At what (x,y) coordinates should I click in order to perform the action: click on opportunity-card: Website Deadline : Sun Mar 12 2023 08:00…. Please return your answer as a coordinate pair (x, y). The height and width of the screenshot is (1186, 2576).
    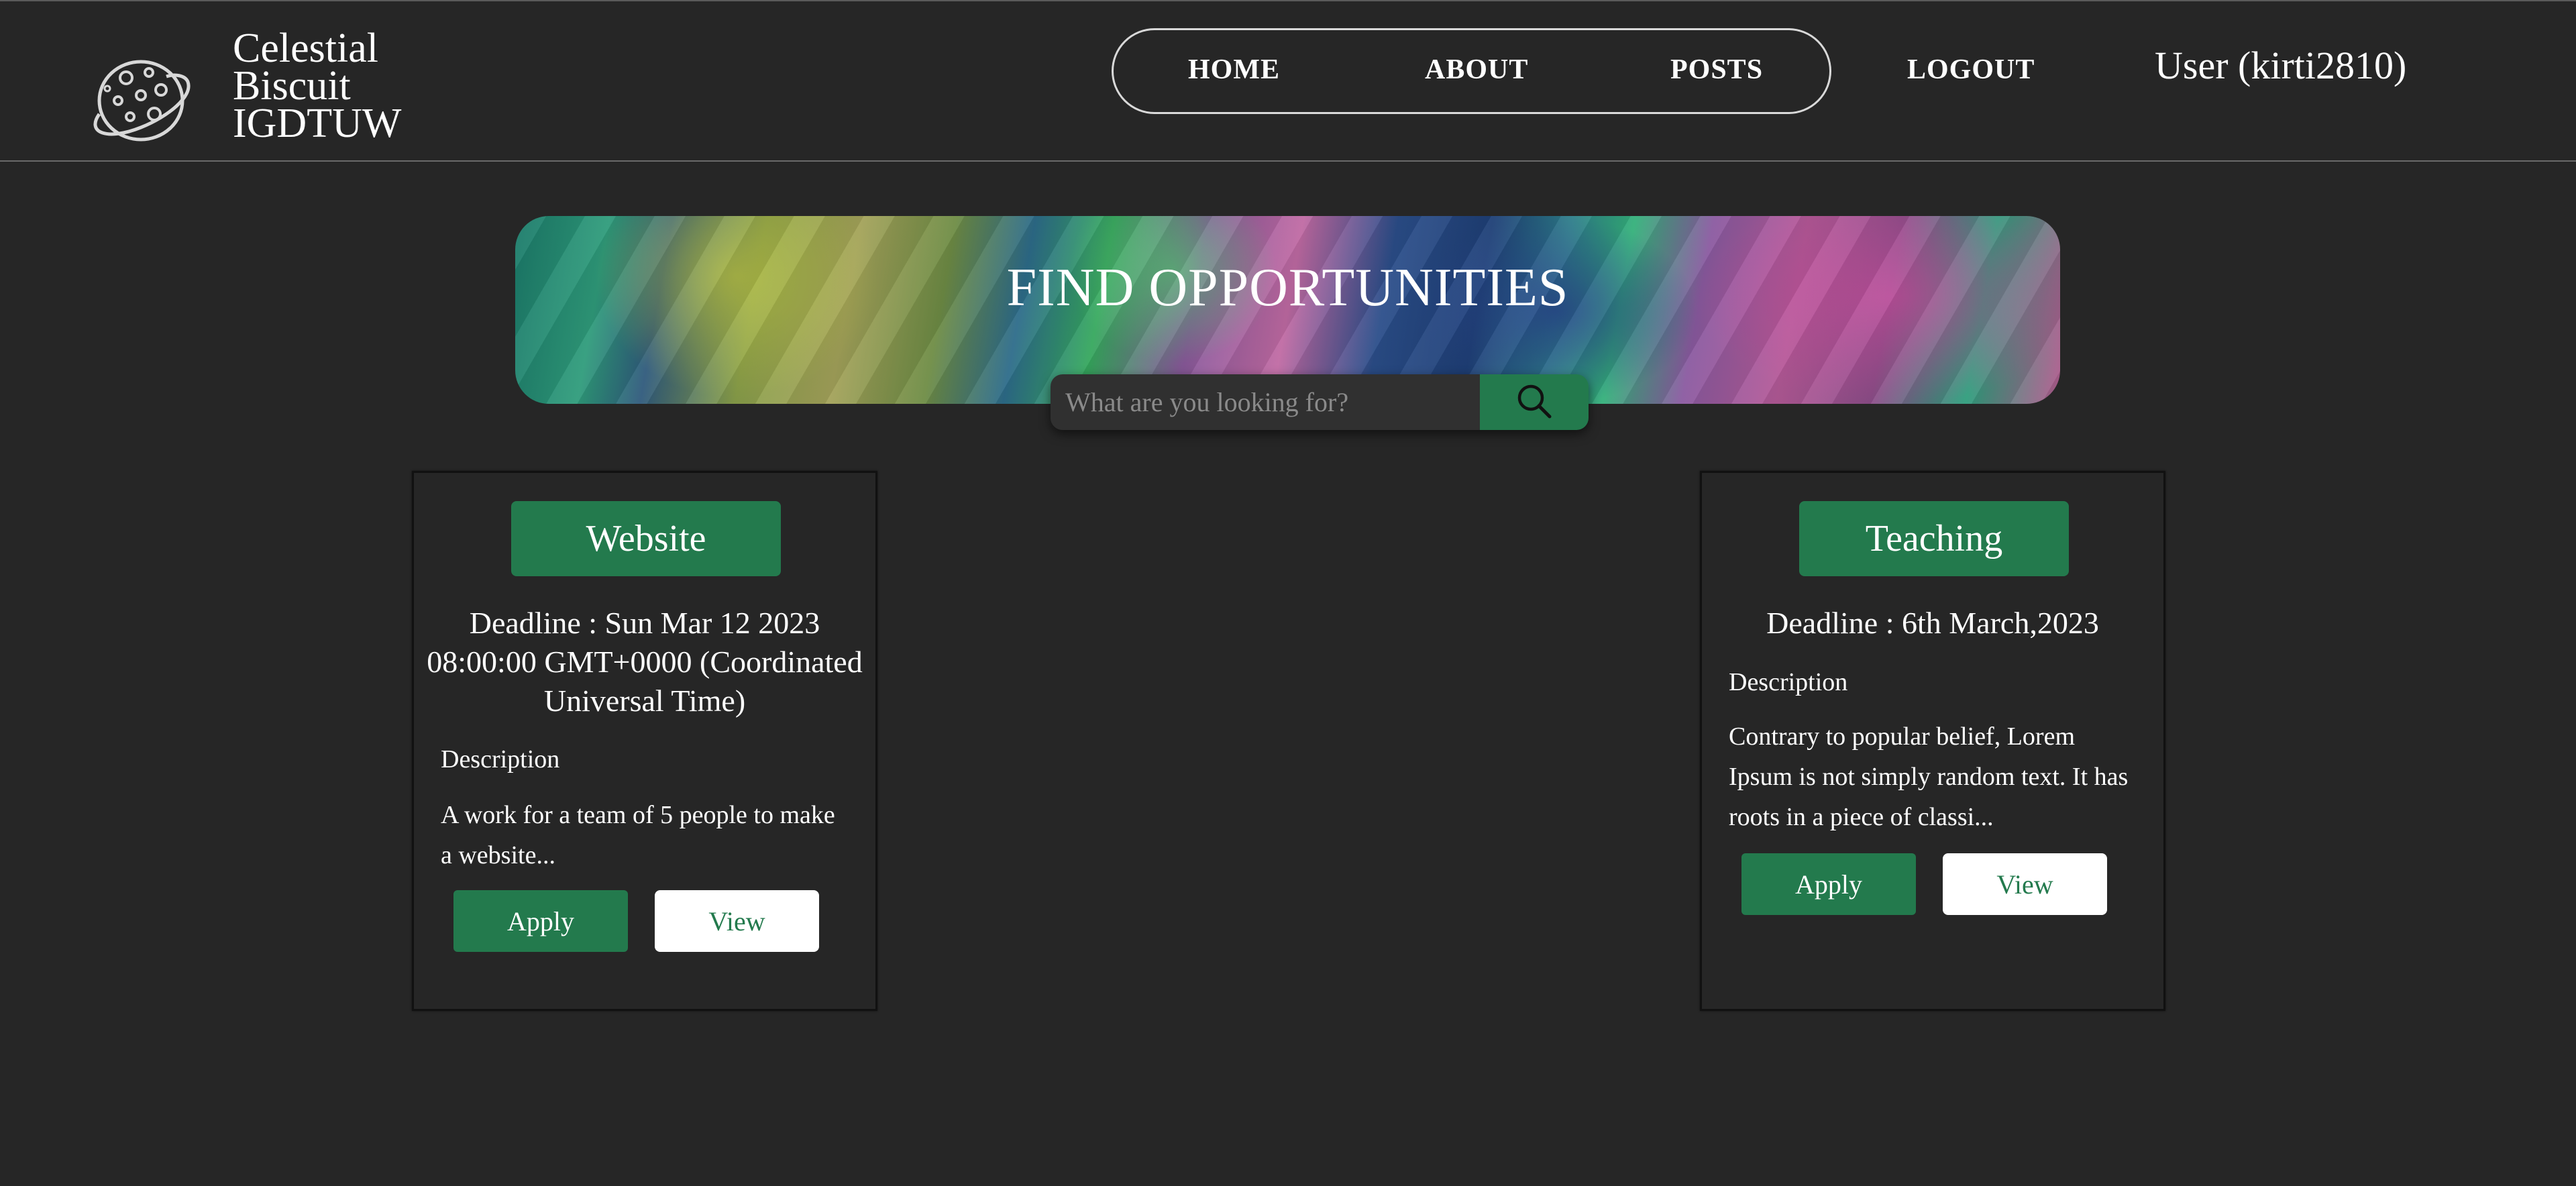
    Looking at the image, I should click on (644, 741).